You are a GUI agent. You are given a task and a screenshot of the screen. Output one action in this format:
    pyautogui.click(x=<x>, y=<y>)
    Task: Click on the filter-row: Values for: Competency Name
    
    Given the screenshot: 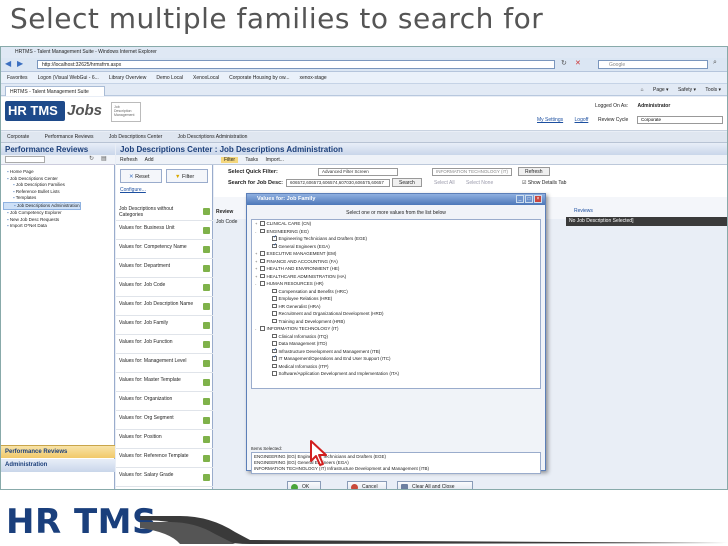 What is the action you would take?
    pyautogui.click(x=164, y=250)
    